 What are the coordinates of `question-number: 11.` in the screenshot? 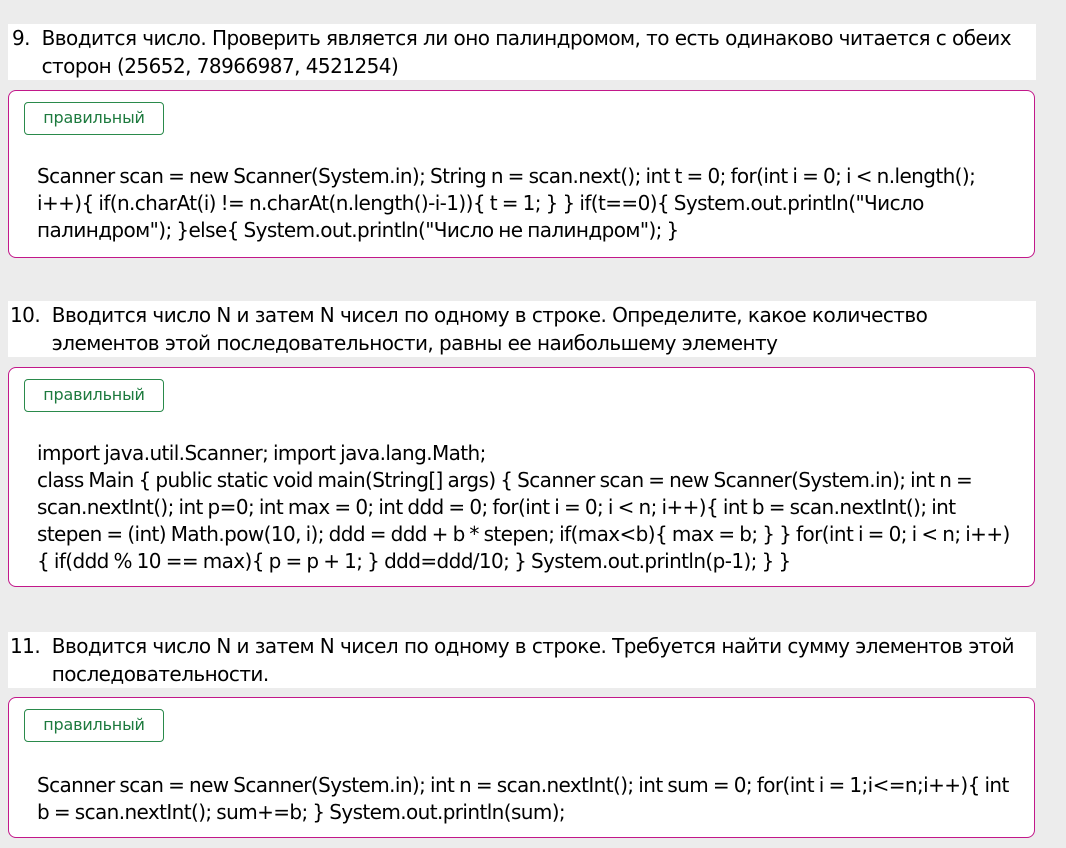 It's located at (31, 646).